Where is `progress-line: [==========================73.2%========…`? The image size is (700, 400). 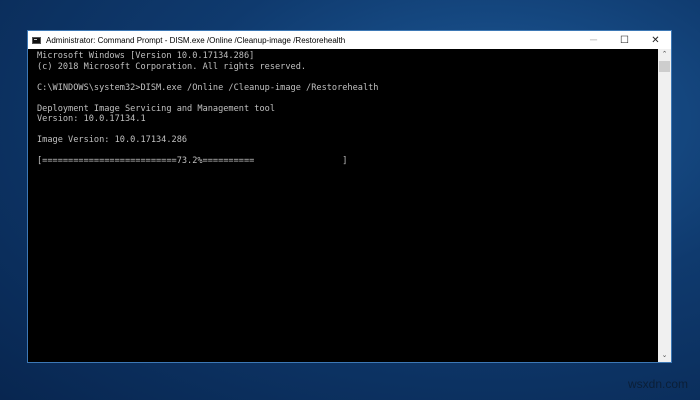
progress-line: [==========================73.2%========… is located at coordinates (192, 161).